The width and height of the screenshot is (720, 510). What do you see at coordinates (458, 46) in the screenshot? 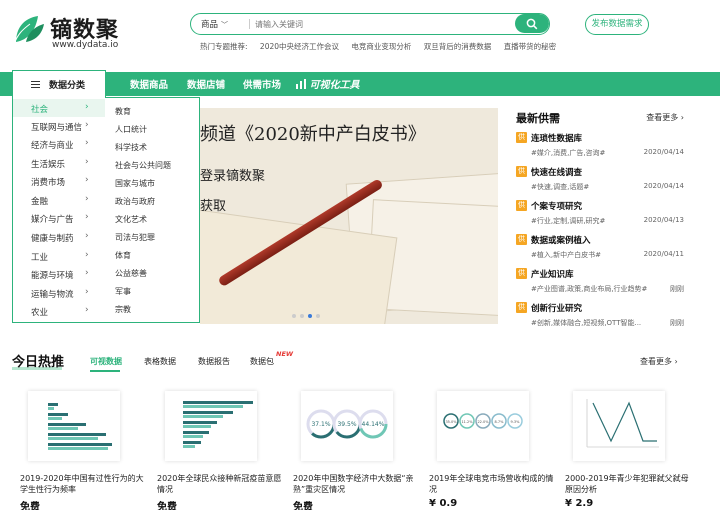
I see `hot-topic-link: 双旦背后的消费数据` at bounding box center [458, 46].